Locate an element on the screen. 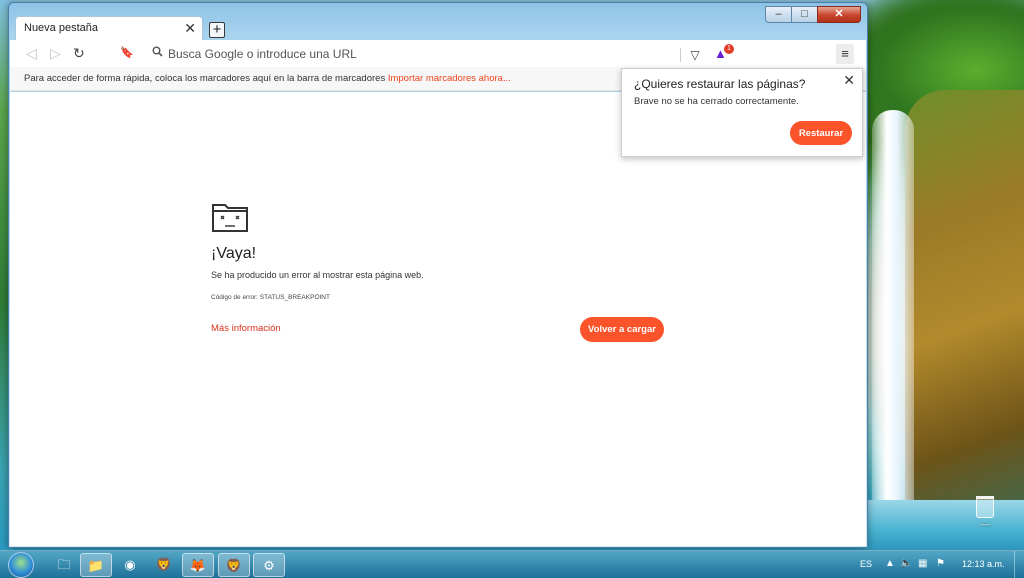 The image size is (1024, 578). popup-message: Brave no se ha cerrado correctamente. is located at coordinates (716, 101).